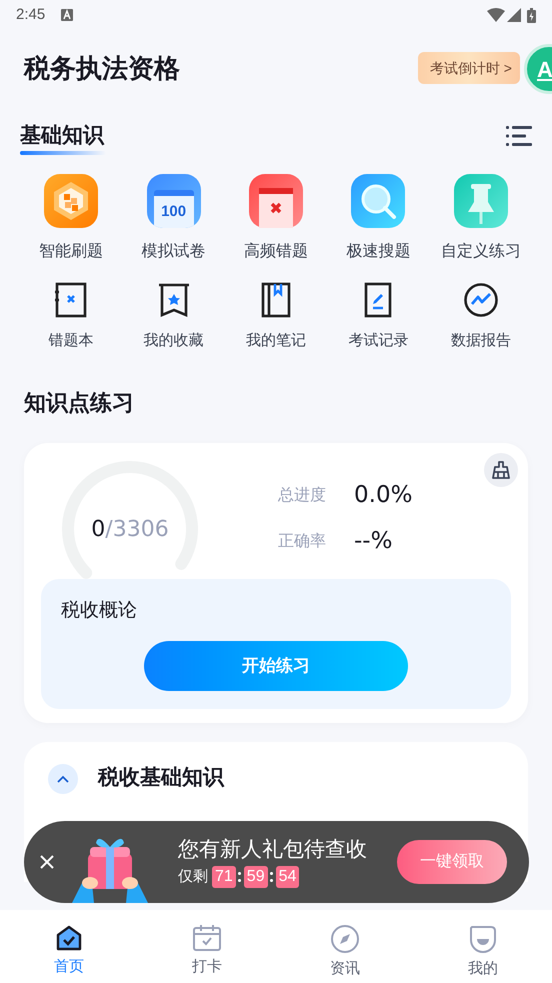 The width and height of the screenshot is (552, 983). Describe the element at coordinates (102, 68) in the screenshot. I see `app-title: 税务执法资格` at that location.